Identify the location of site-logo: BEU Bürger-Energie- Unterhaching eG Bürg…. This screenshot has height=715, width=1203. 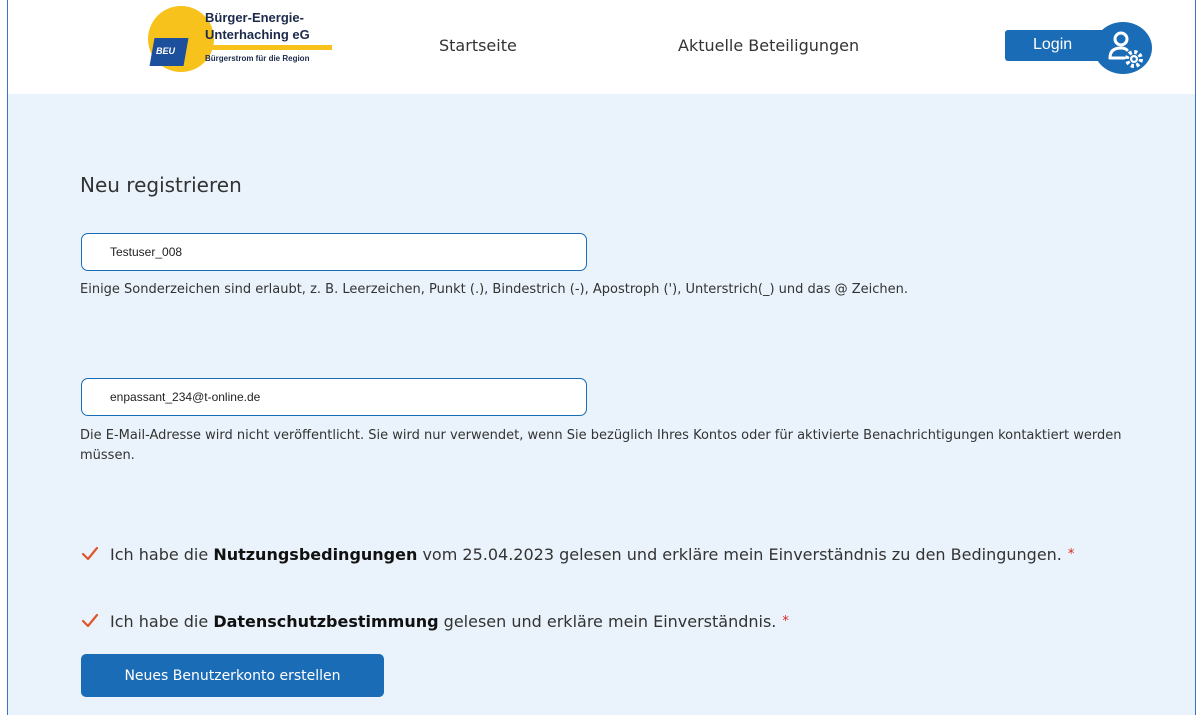
(248, 44).